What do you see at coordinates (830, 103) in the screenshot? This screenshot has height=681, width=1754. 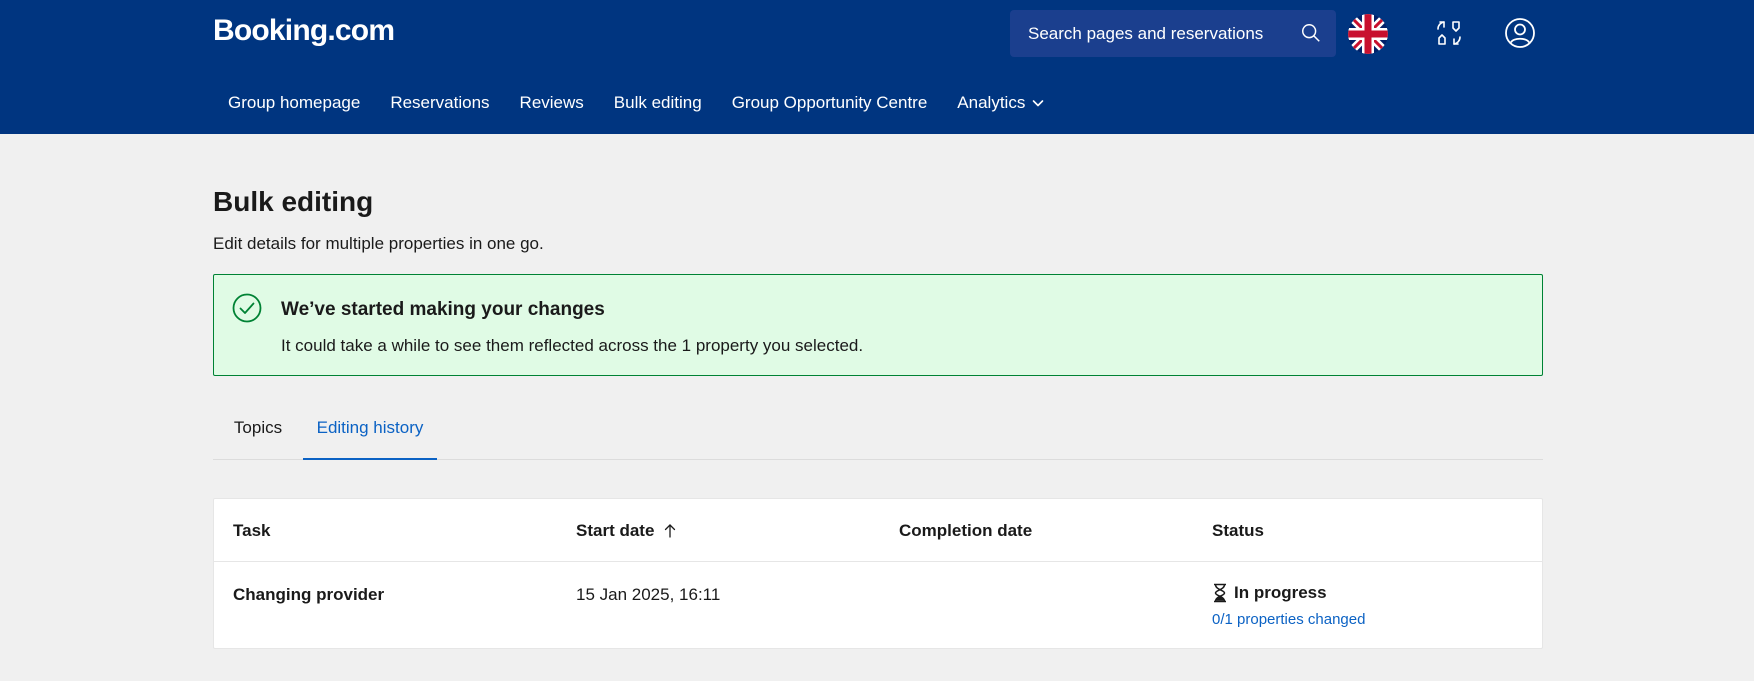 I see `nav-group-opportunity-centre: Group Opportunity Centre` at bounding box center [830, 103].